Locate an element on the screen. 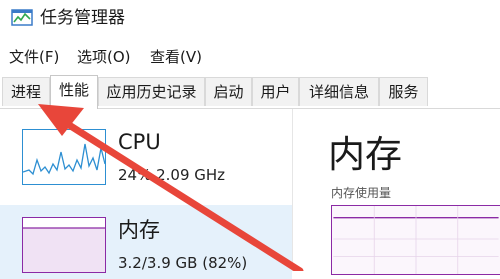 This screenshot has height=279, width=500. memory-usage-label: 内存使用量 is located at coordinates (361, 193).